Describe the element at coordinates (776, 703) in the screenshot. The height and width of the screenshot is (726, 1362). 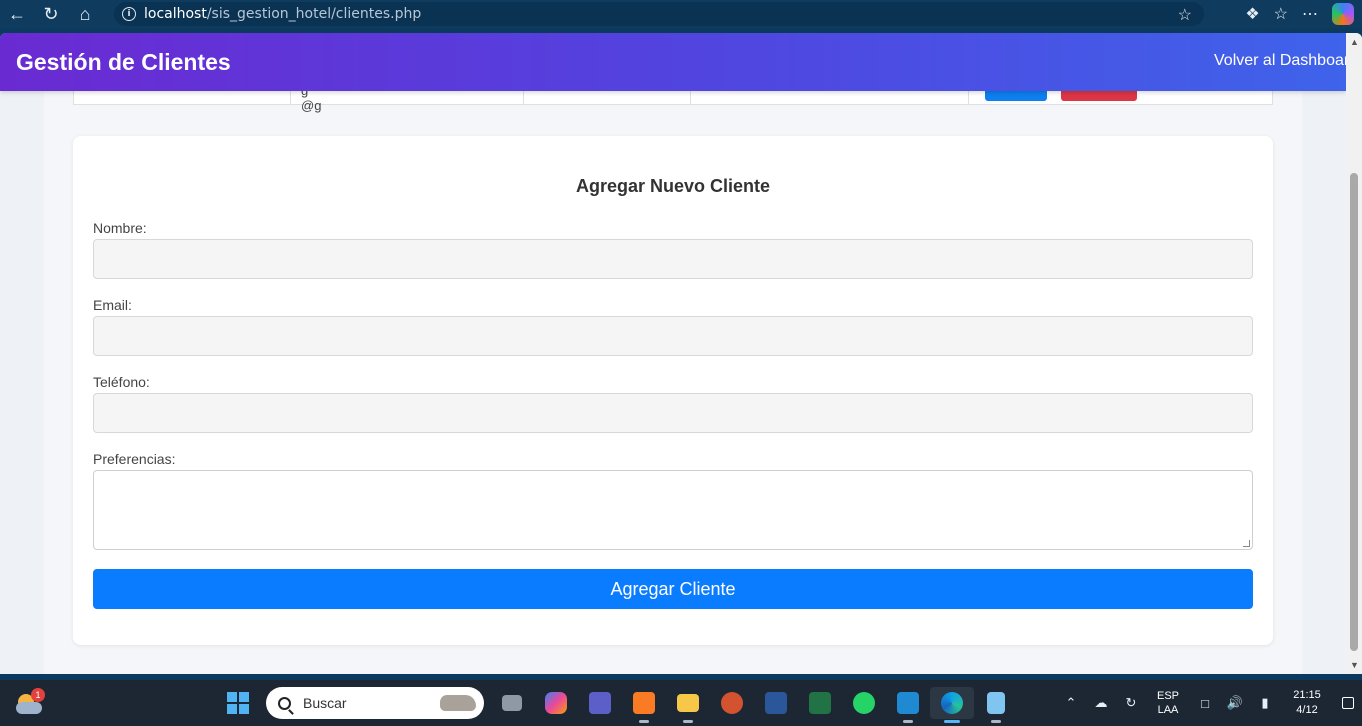
I see `word-icon` at that location.